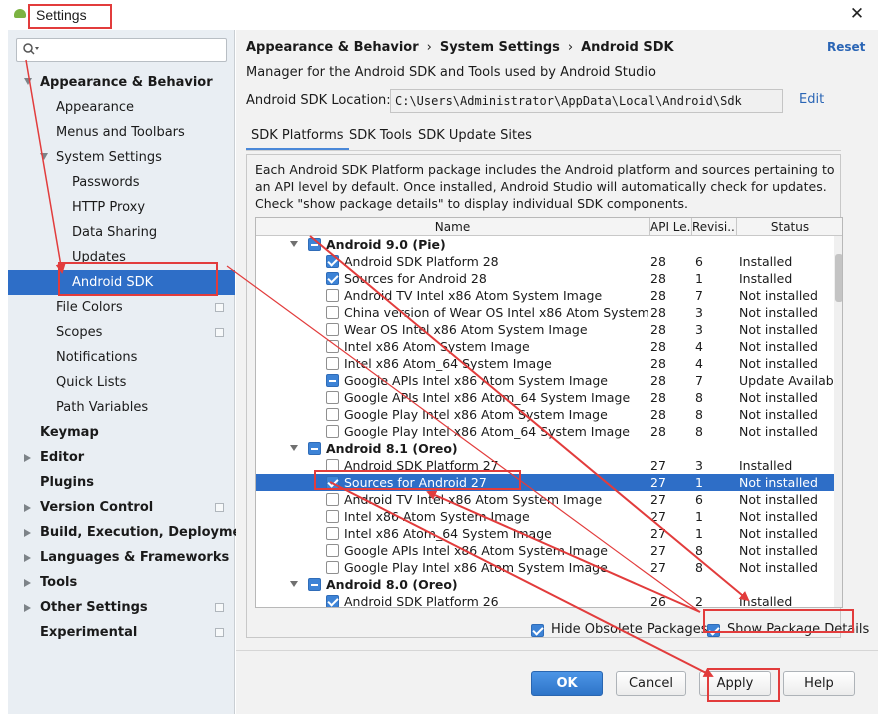 The height and width of the screenshot is (714, 878). I want to click on sidebar-item: Version Control, so click(121, 507).